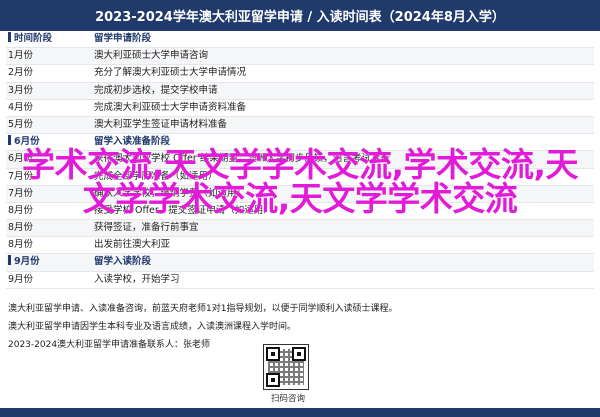  What do you see at coordinates (21, 56) in the screenshot?
I see `timeline-time: 1月份` at bounding box center [21, 56].